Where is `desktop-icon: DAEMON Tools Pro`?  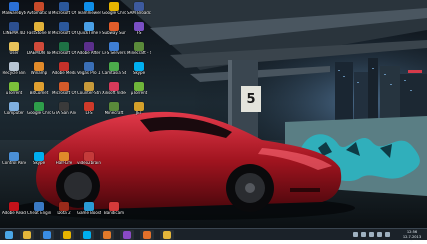 desktop-icon: DAEMON Tools Pro is located at coordinates (39, 51).